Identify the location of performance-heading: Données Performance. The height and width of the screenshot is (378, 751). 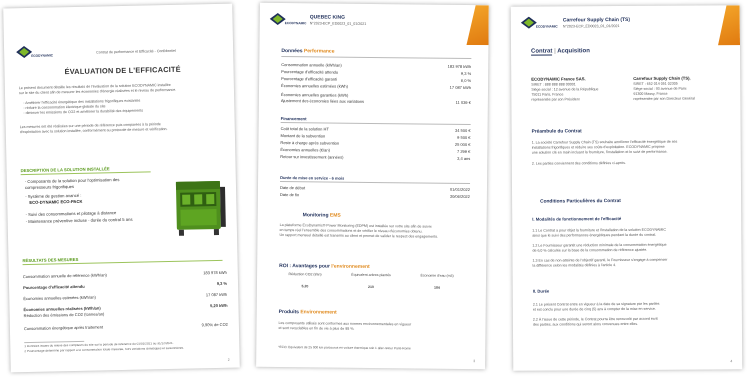
(307, 51).